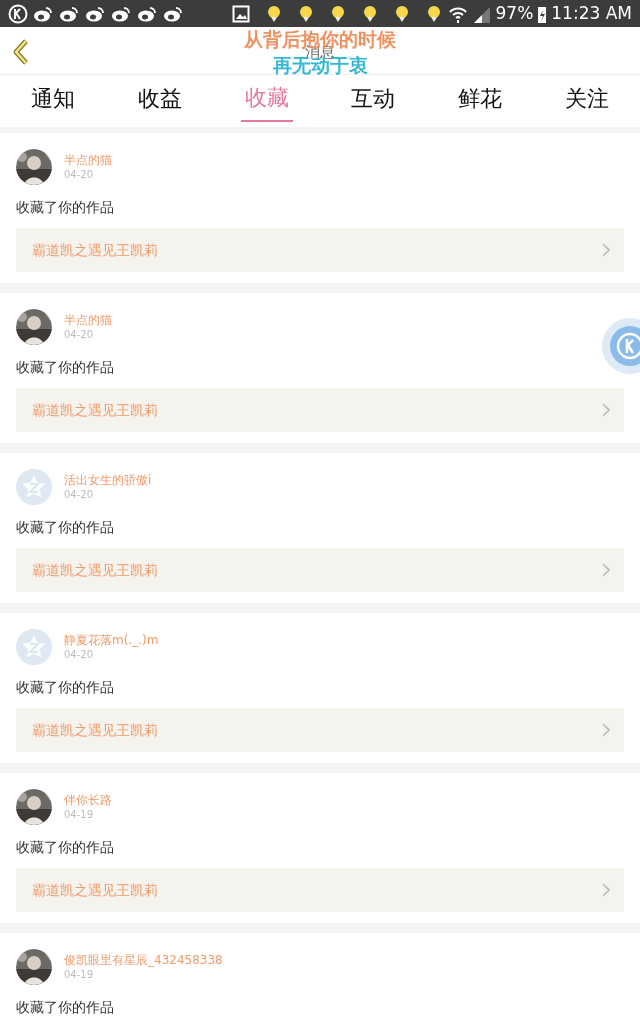 This screenshot has height=1024, width=640. I want to click on clock: 11:23 AM, so click(591, 13).